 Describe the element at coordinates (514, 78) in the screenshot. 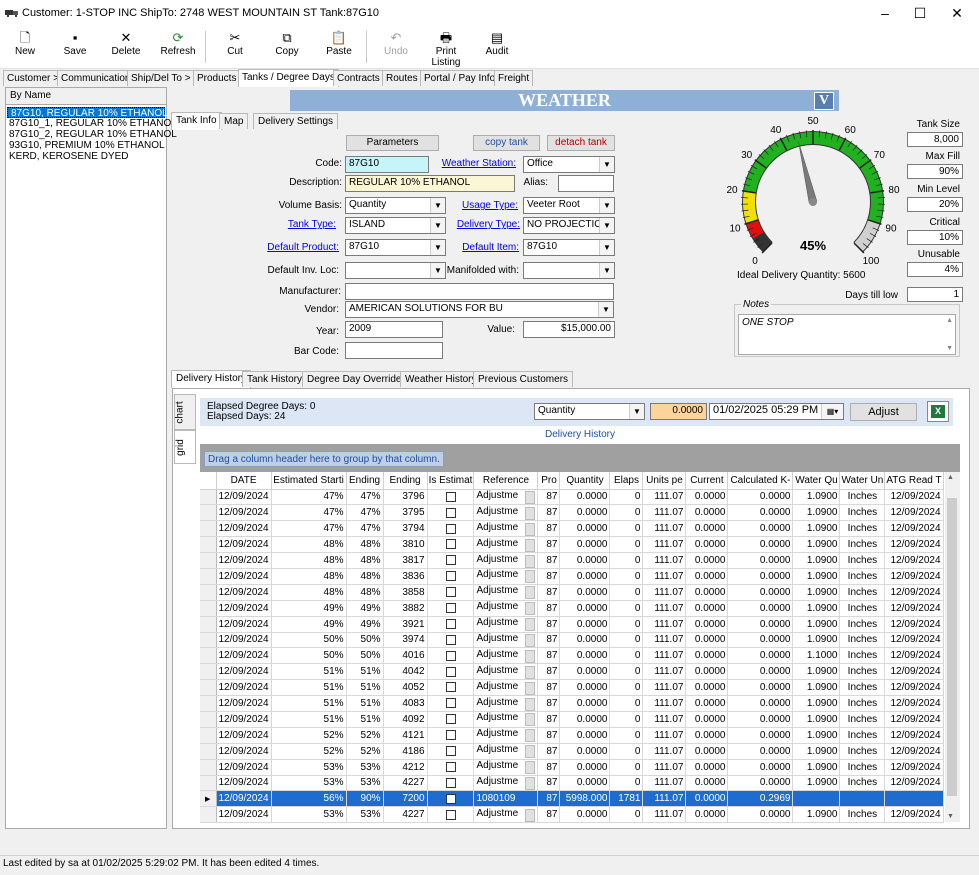

I see `tab-freight: Freight` at that location.